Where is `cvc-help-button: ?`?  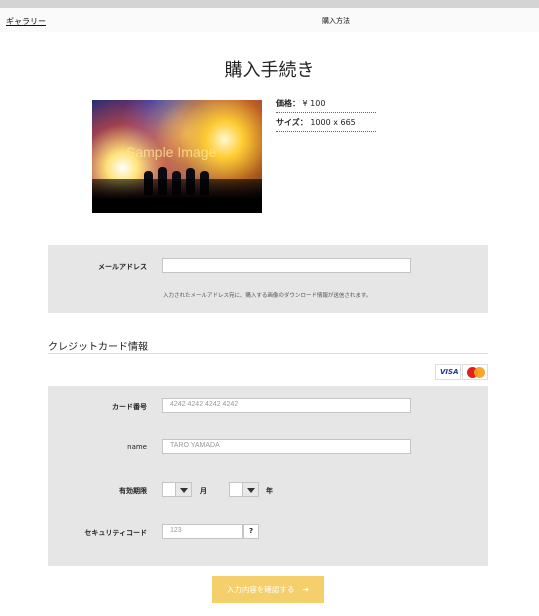
cvc-help-button: ? is located at coordinates (251, 531).